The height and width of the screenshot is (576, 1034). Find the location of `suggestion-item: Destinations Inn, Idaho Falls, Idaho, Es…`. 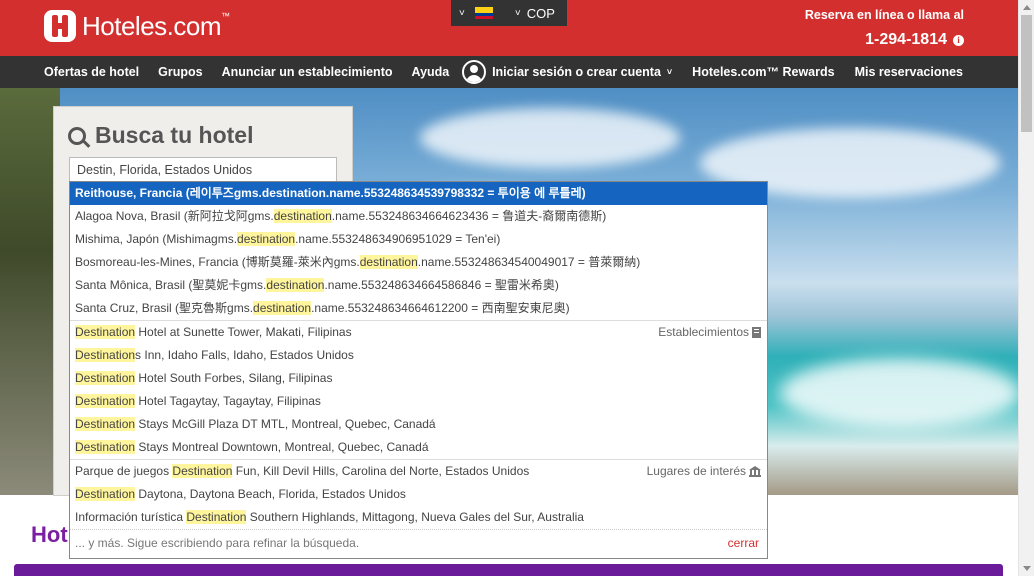

suggestion-item: Destinations Inn, Idaho Falls, Idaho, Es… is located at coordinates (418, 355).